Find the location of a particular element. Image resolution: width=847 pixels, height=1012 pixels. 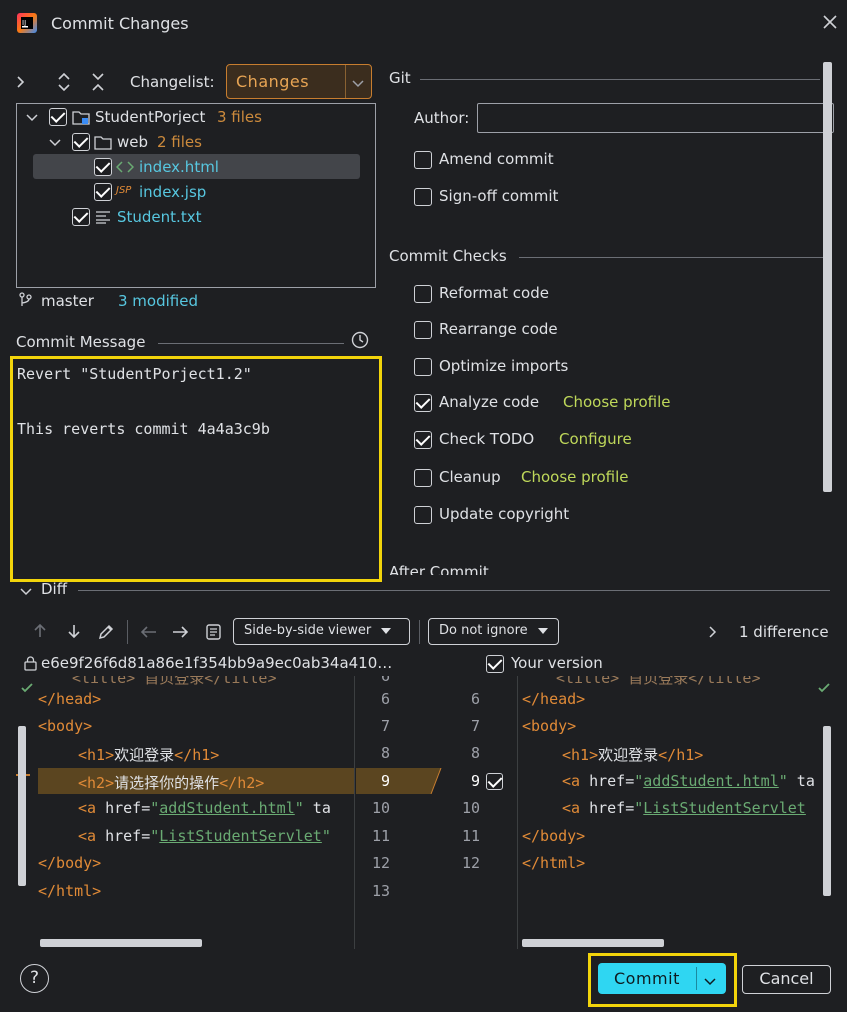

options-scrollbar is located at coordinates (827, 277).